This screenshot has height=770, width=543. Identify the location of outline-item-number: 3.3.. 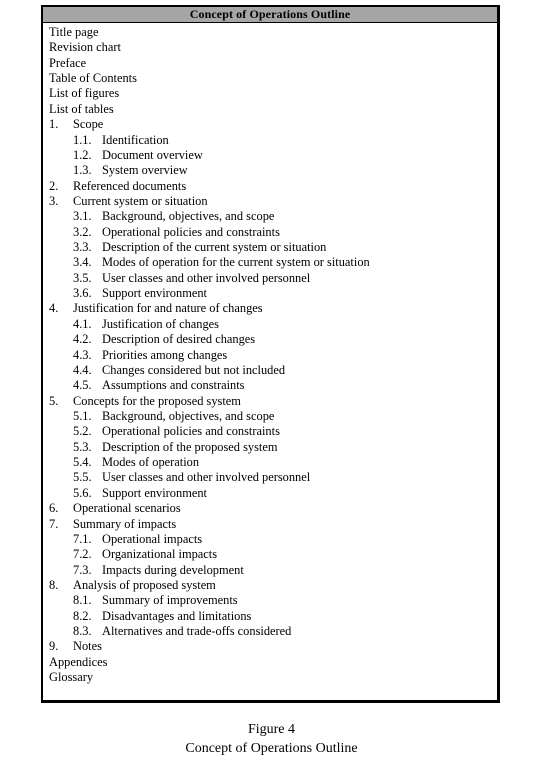
(82, 247).